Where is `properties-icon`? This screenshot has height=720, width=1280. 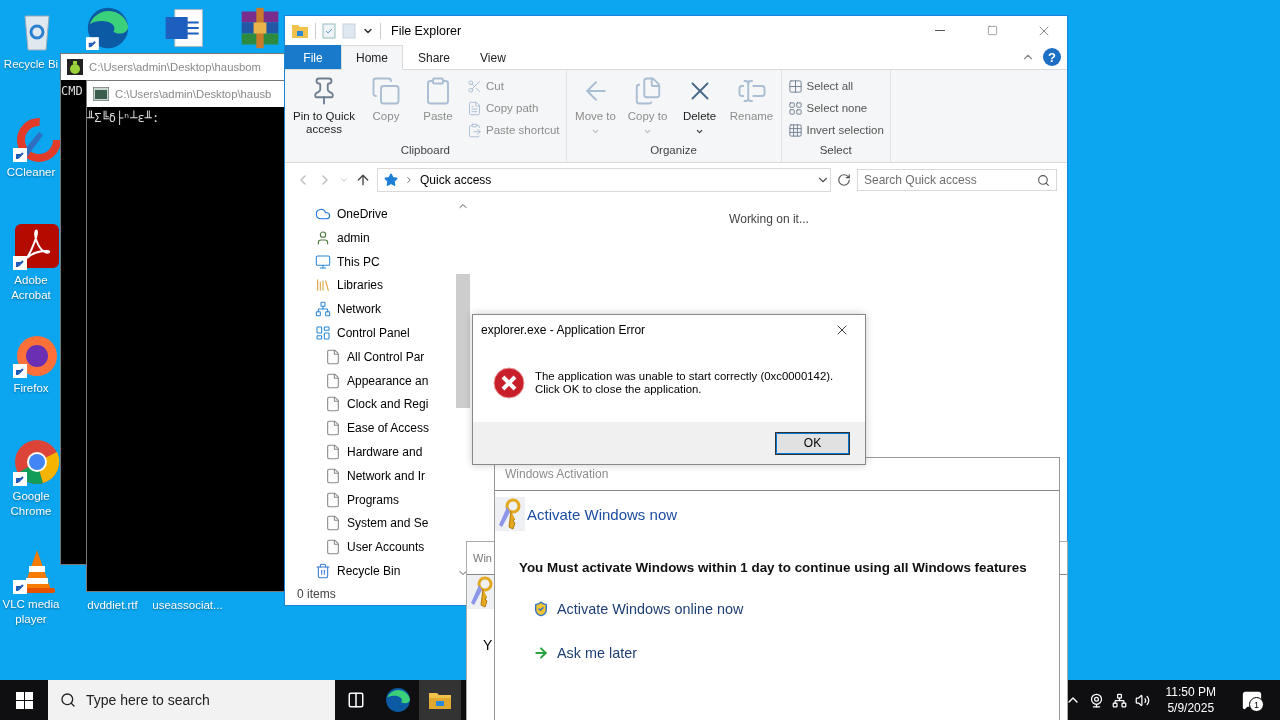
properties-icon is located at coordinates (329, 30).